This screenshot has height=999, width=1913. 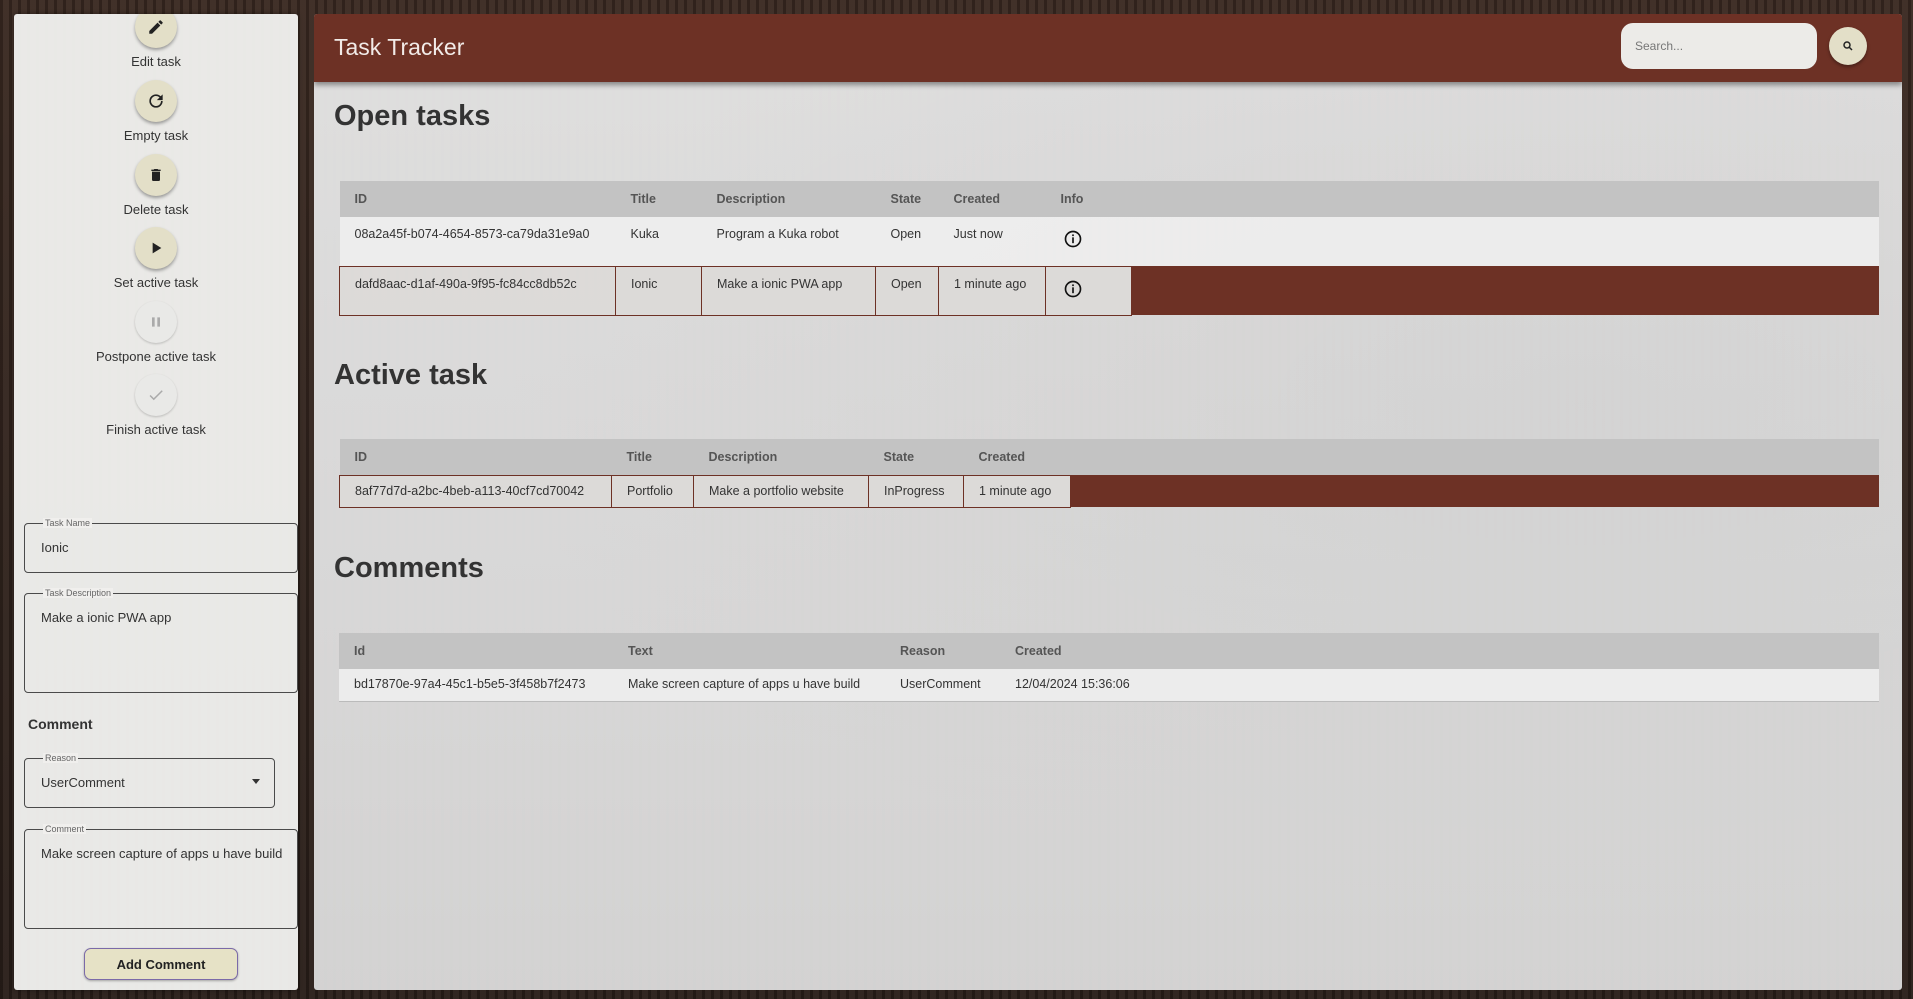 I want to click on set-active-task-action: Set active task, so click(x=156, y=258).